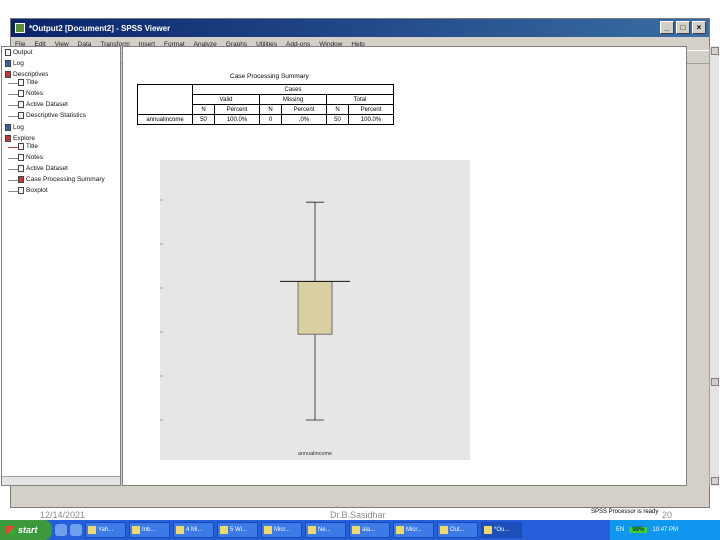 The width and height of the screenshot is (720, 540). I want to click on x-axis-category-label: annualincome, so click(315, 454).